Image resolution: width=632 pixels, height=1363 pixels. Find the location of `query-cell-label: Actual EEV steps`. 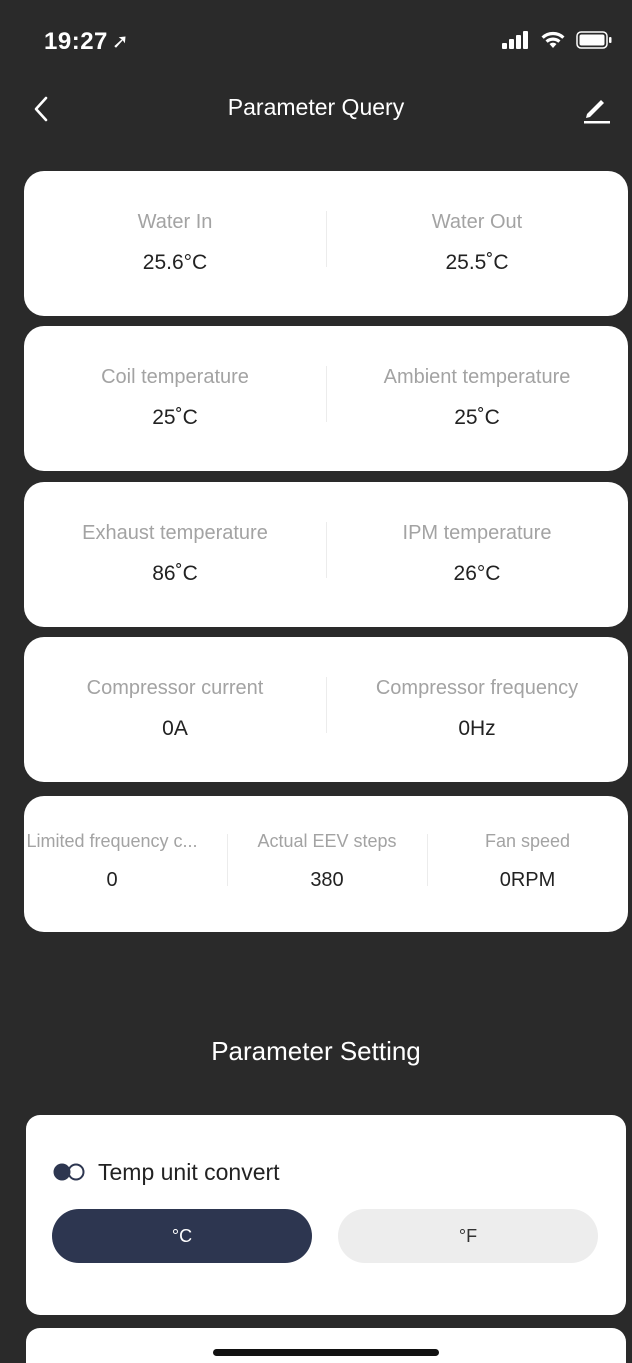

query-cell-label: Actual EEV steps is located at coordinates (327, 841).